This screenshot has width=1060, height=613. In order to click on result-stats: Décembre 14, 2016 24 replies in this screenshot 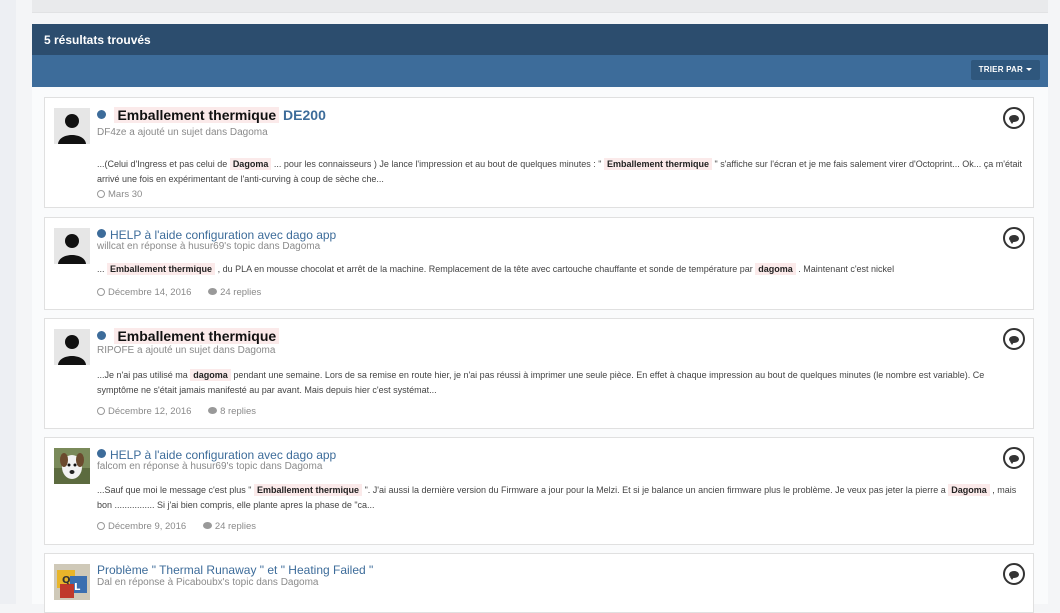, I will do `click(186, 292)`.